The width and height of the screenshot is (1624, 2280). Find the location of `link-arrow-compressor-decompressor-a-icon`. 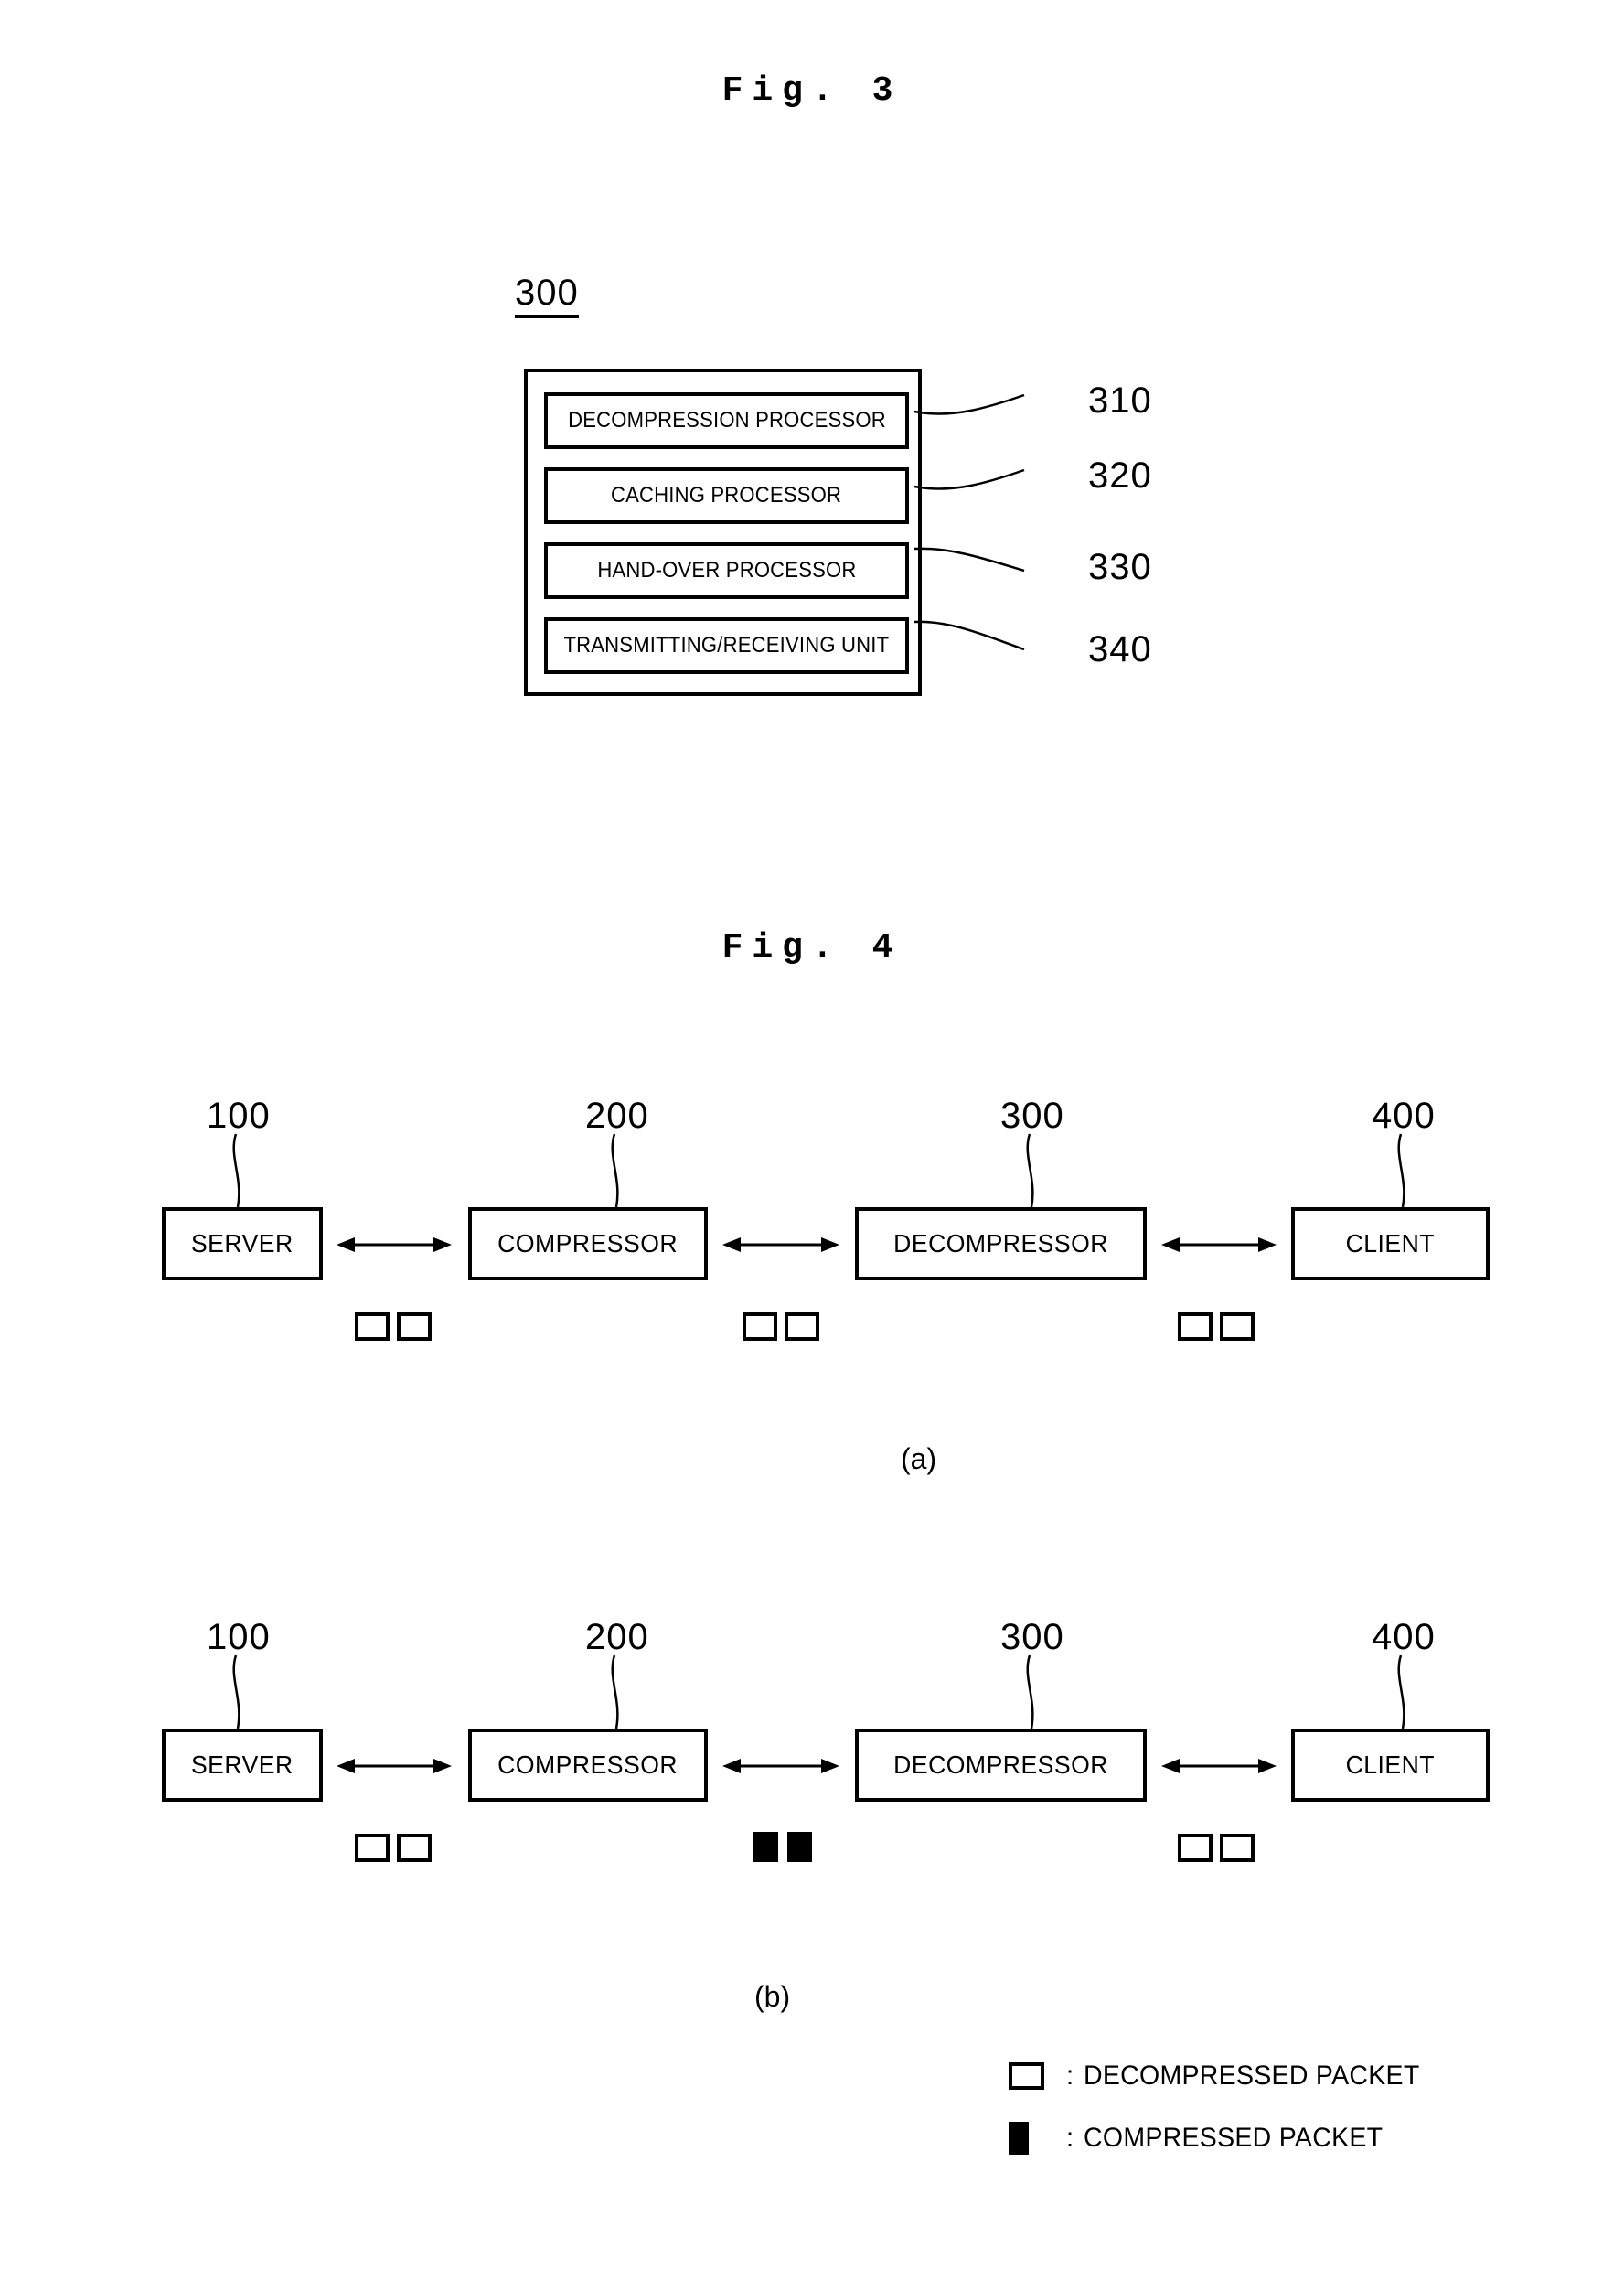

link-arrow-compressor-decompressor-a-icon is located at coordinates (780, 1244).